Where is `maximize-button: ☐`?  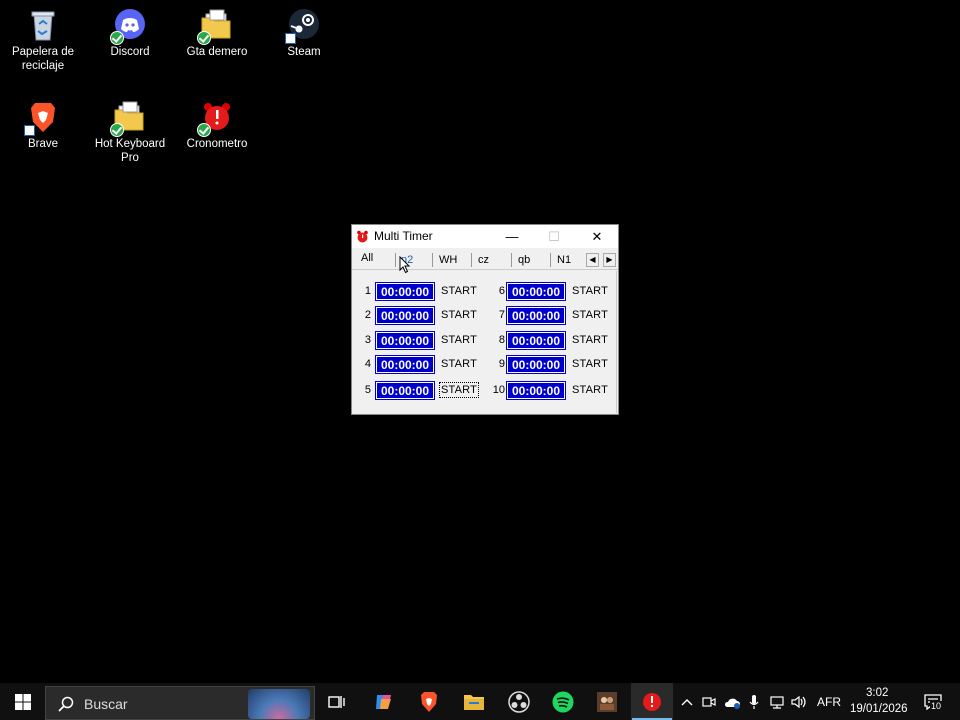
maximize-button: ☐ is located at coordinates (554, 236).